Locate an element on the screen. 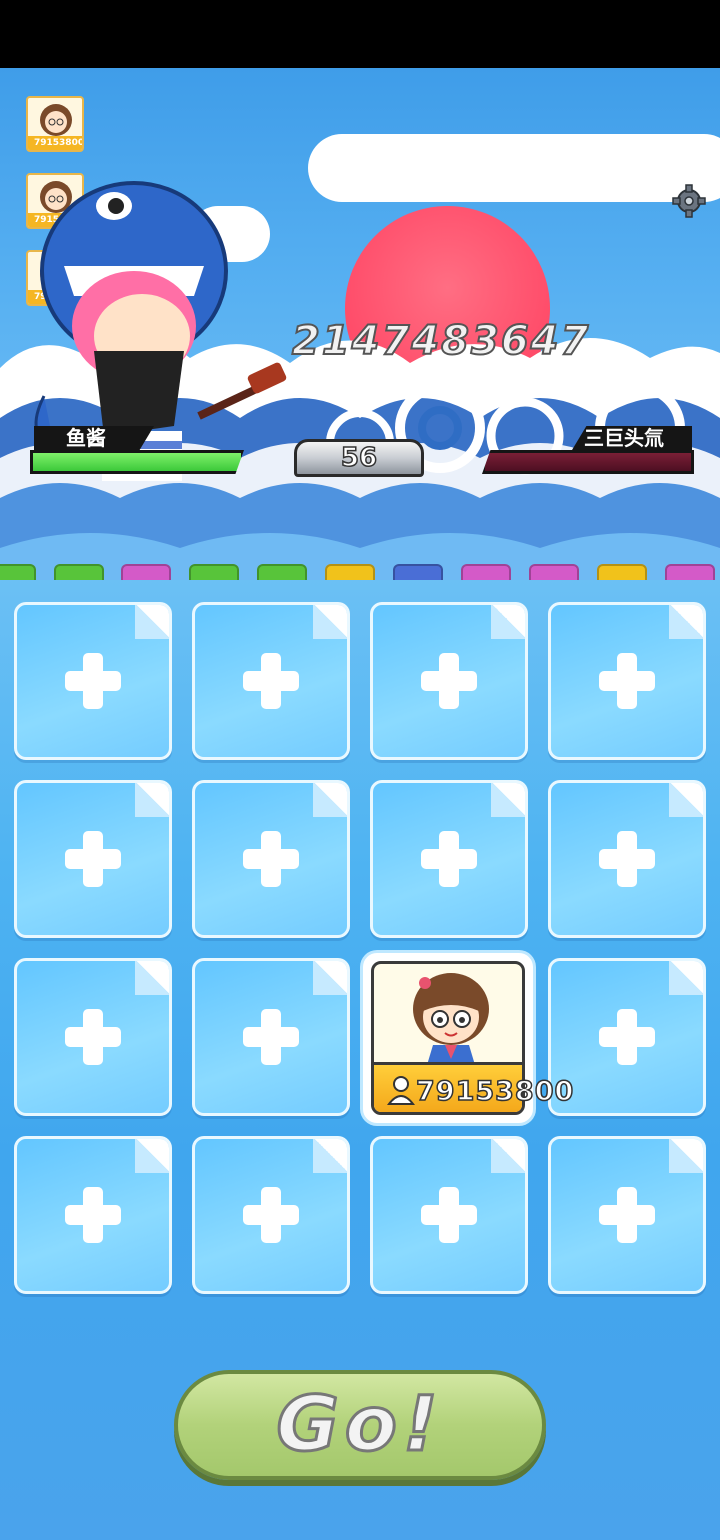 This screenshot has height=1540, width=720. book-item is located at coordinates (282, 572).